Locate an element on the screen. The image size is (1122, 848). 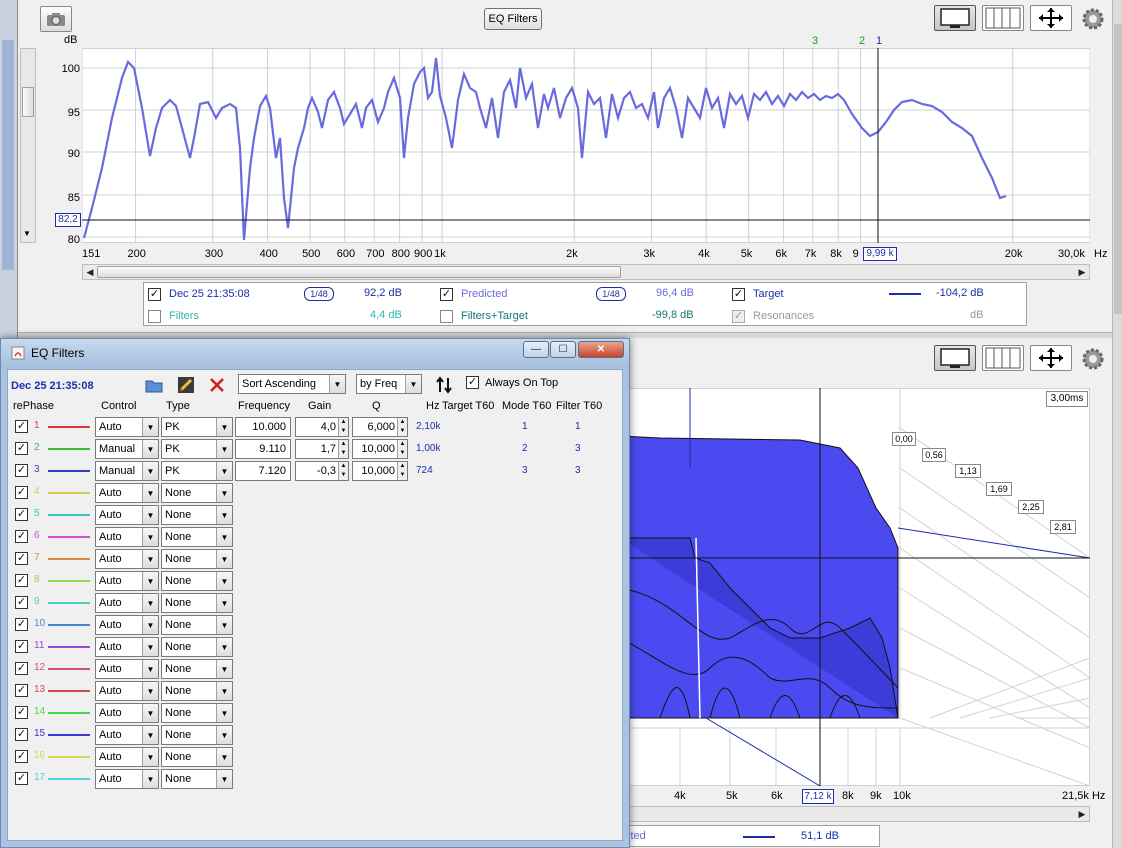
always-on-top-checkbox: ✓ is located at coordinates (472, 382).